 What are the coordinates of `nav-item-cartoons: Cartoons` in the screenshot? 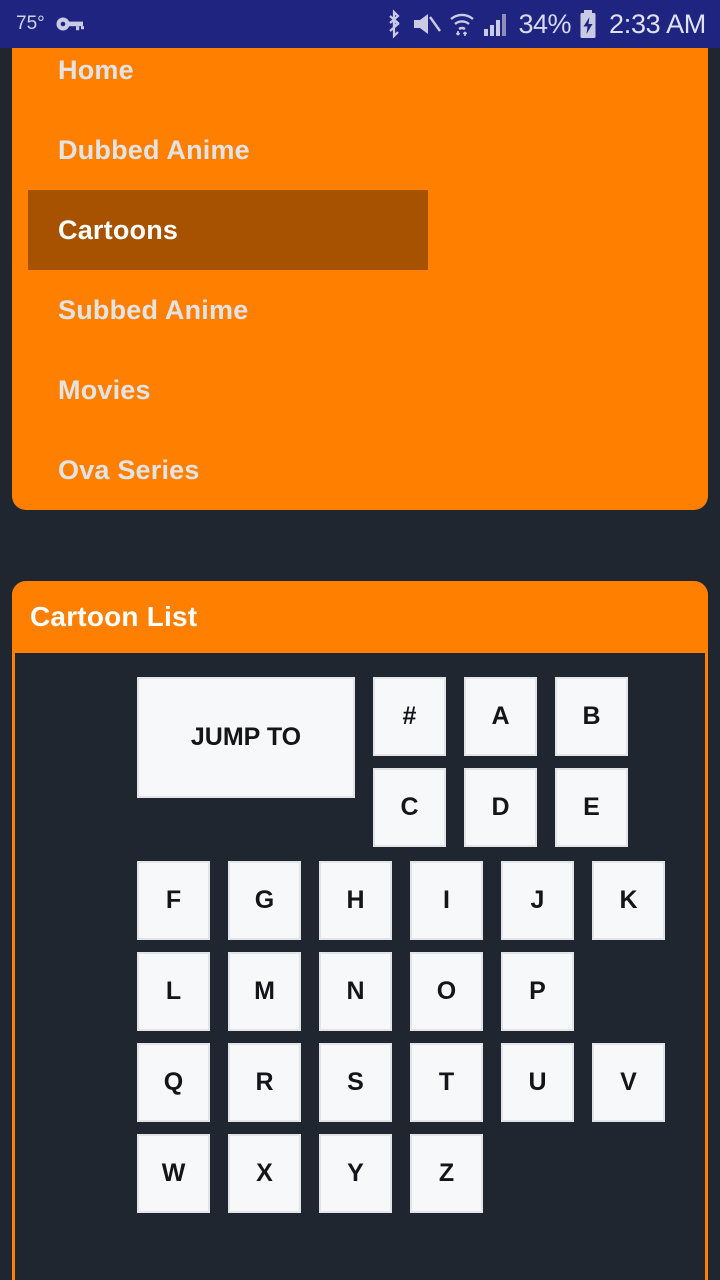 It's located at (228, 230).